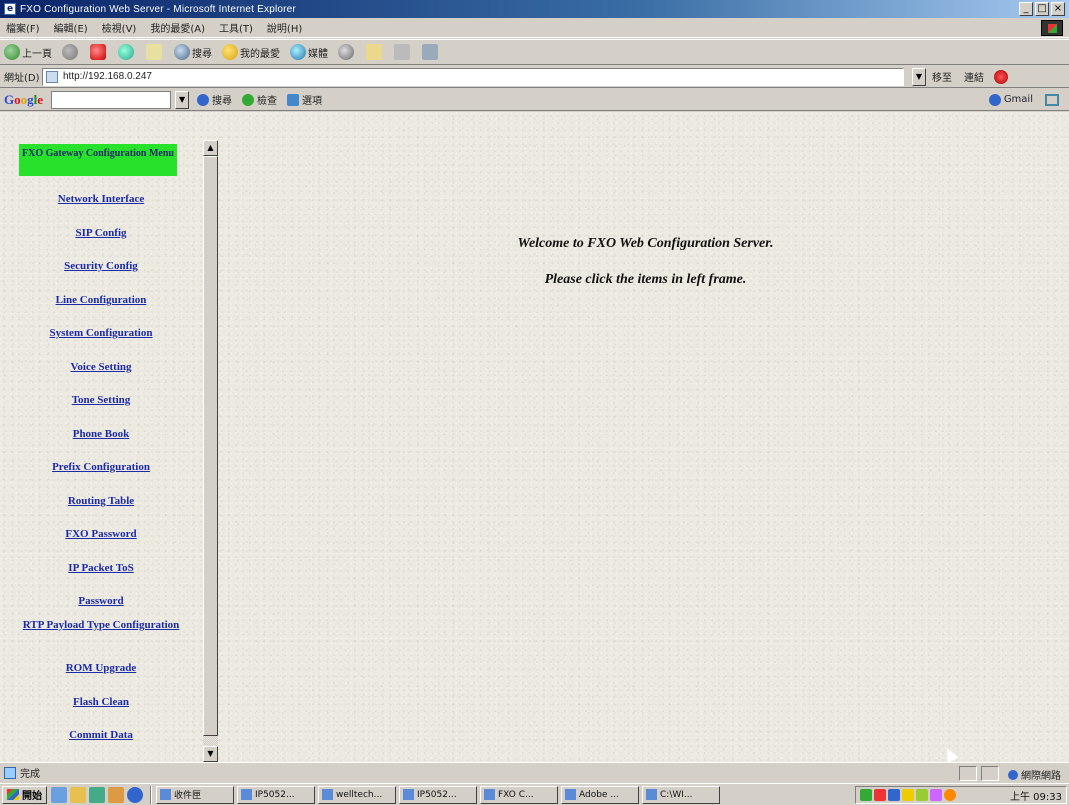 Image resolution: width=1069 pixels, height=805 pixels. I want to click on refresh-icon, so click(126, 52).